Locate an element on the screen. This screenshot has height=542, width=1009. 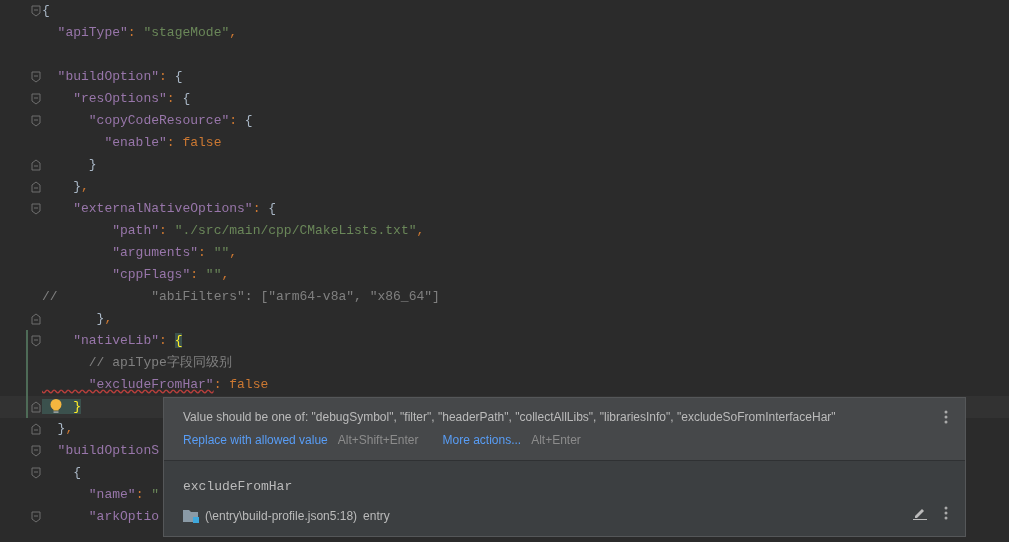
module-name: entry is located at coordinates (376, 516).